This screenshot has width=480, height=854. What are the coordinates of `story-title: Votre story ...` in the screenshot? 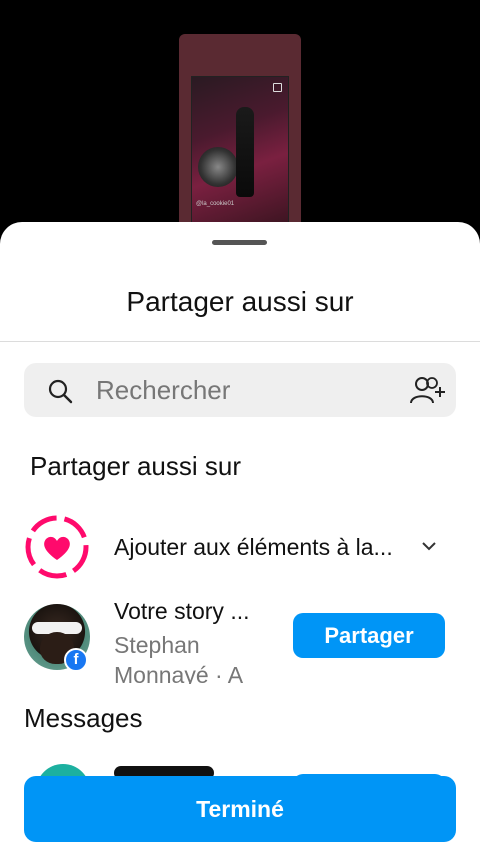 It's located at (182, 611).